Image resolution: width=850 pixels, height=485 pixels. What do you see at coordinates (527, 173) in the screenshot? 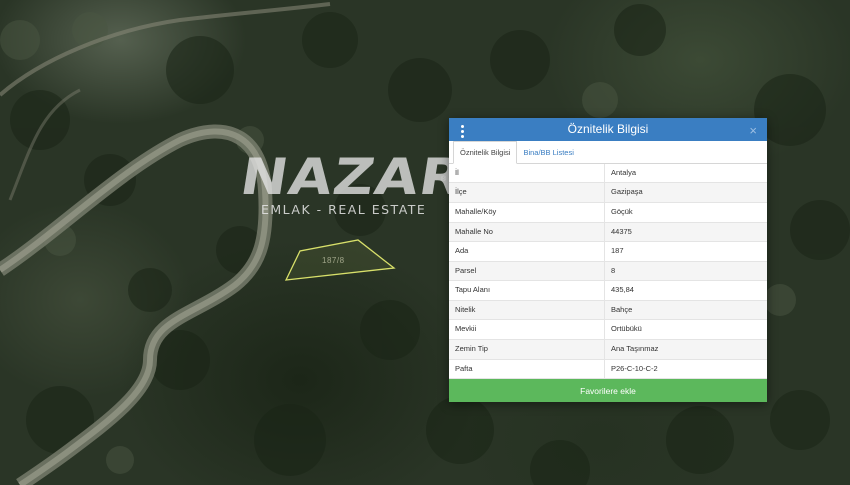
I see `row-key: İl` at bounding box center [527, 173].